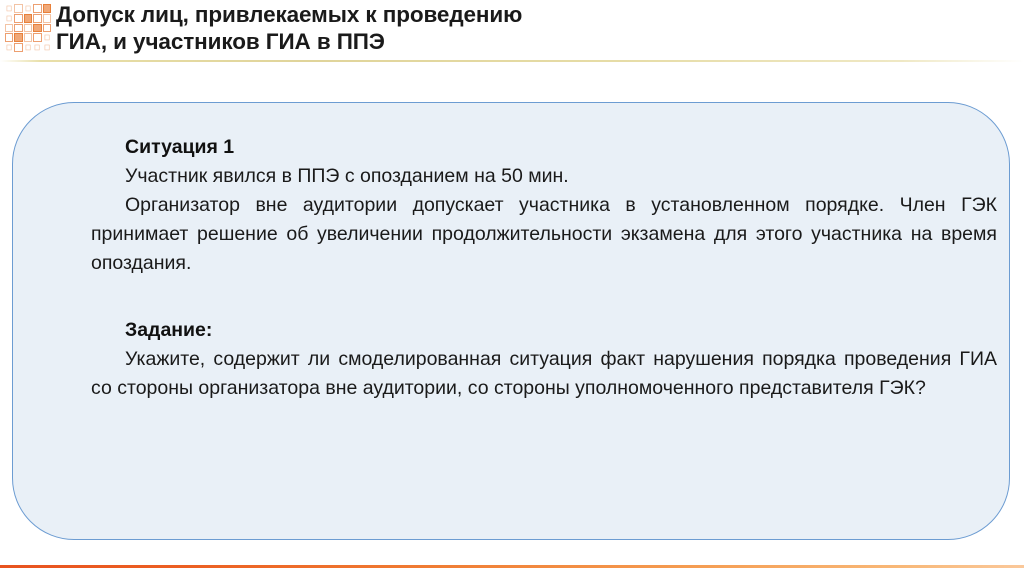  I want to click on orange-square-grid-logo, so click(28, 28).